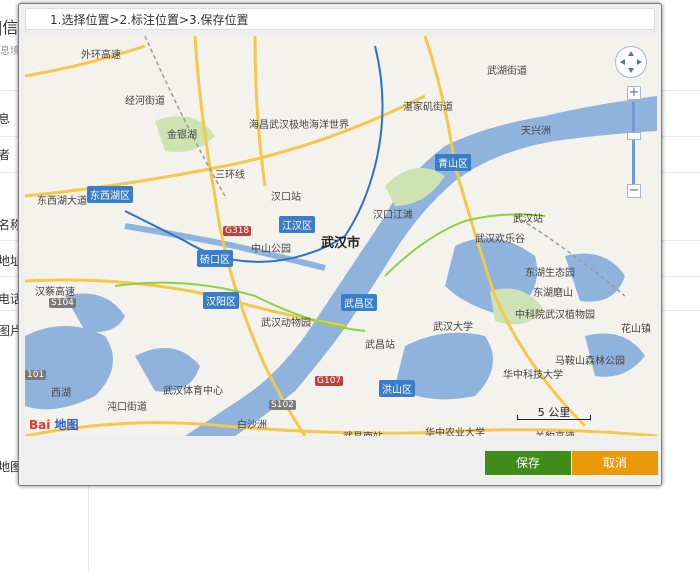  Describe the element at coordinates (9, 27) in the screenshot. I see `page-title: ]信` at that location.